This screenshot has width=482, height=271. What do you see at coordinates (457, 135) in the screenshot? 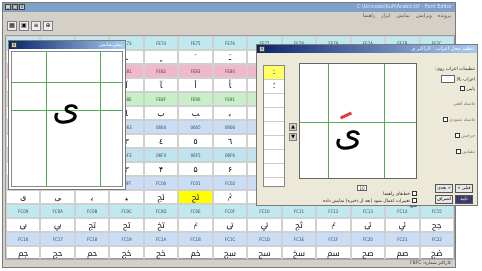
I see `rotate-checkbox` at bounding box center [457, 135].